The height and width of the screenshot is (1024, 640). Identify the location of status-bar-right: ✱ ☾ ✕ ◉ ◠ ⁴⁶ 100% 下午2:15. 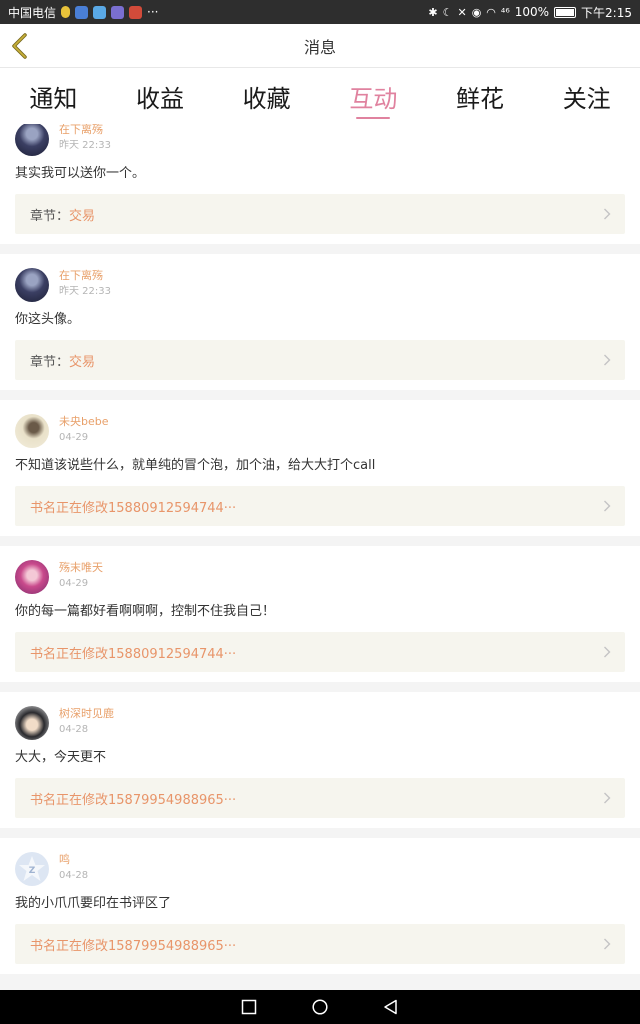
(530, 12).